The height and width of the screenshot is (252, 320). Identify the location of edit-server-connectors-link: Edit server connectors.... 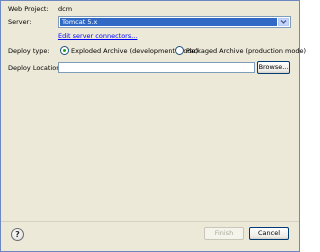
(97, 36).